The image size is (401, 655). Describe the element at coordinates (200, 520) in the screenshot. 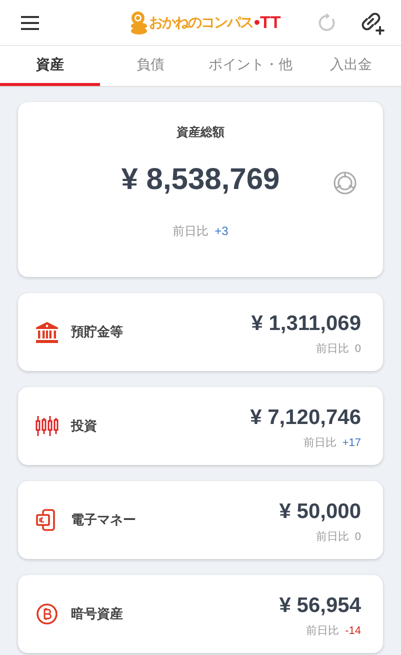

I see `asset-card: 電子マネー ¥ 50,000 前日比 0` at that location.